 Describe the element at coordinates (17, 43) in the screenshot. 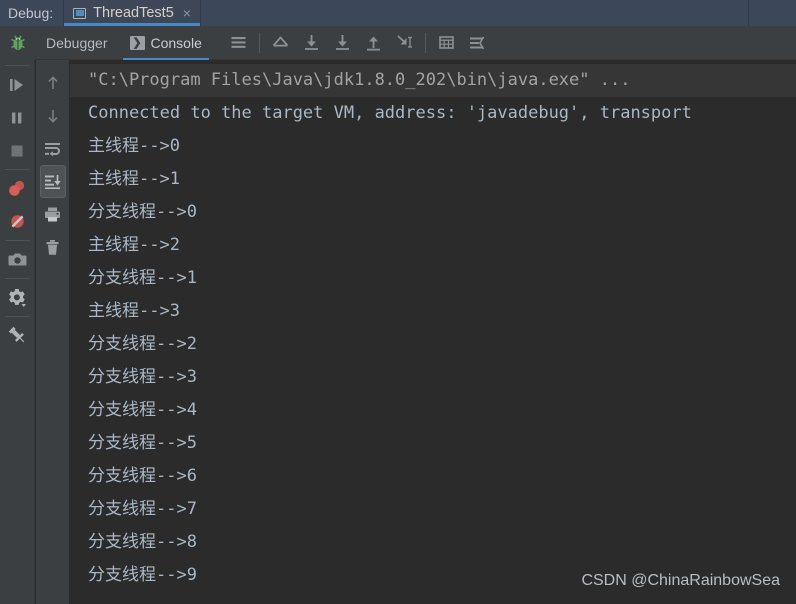

I see `debug-icon` at that location.